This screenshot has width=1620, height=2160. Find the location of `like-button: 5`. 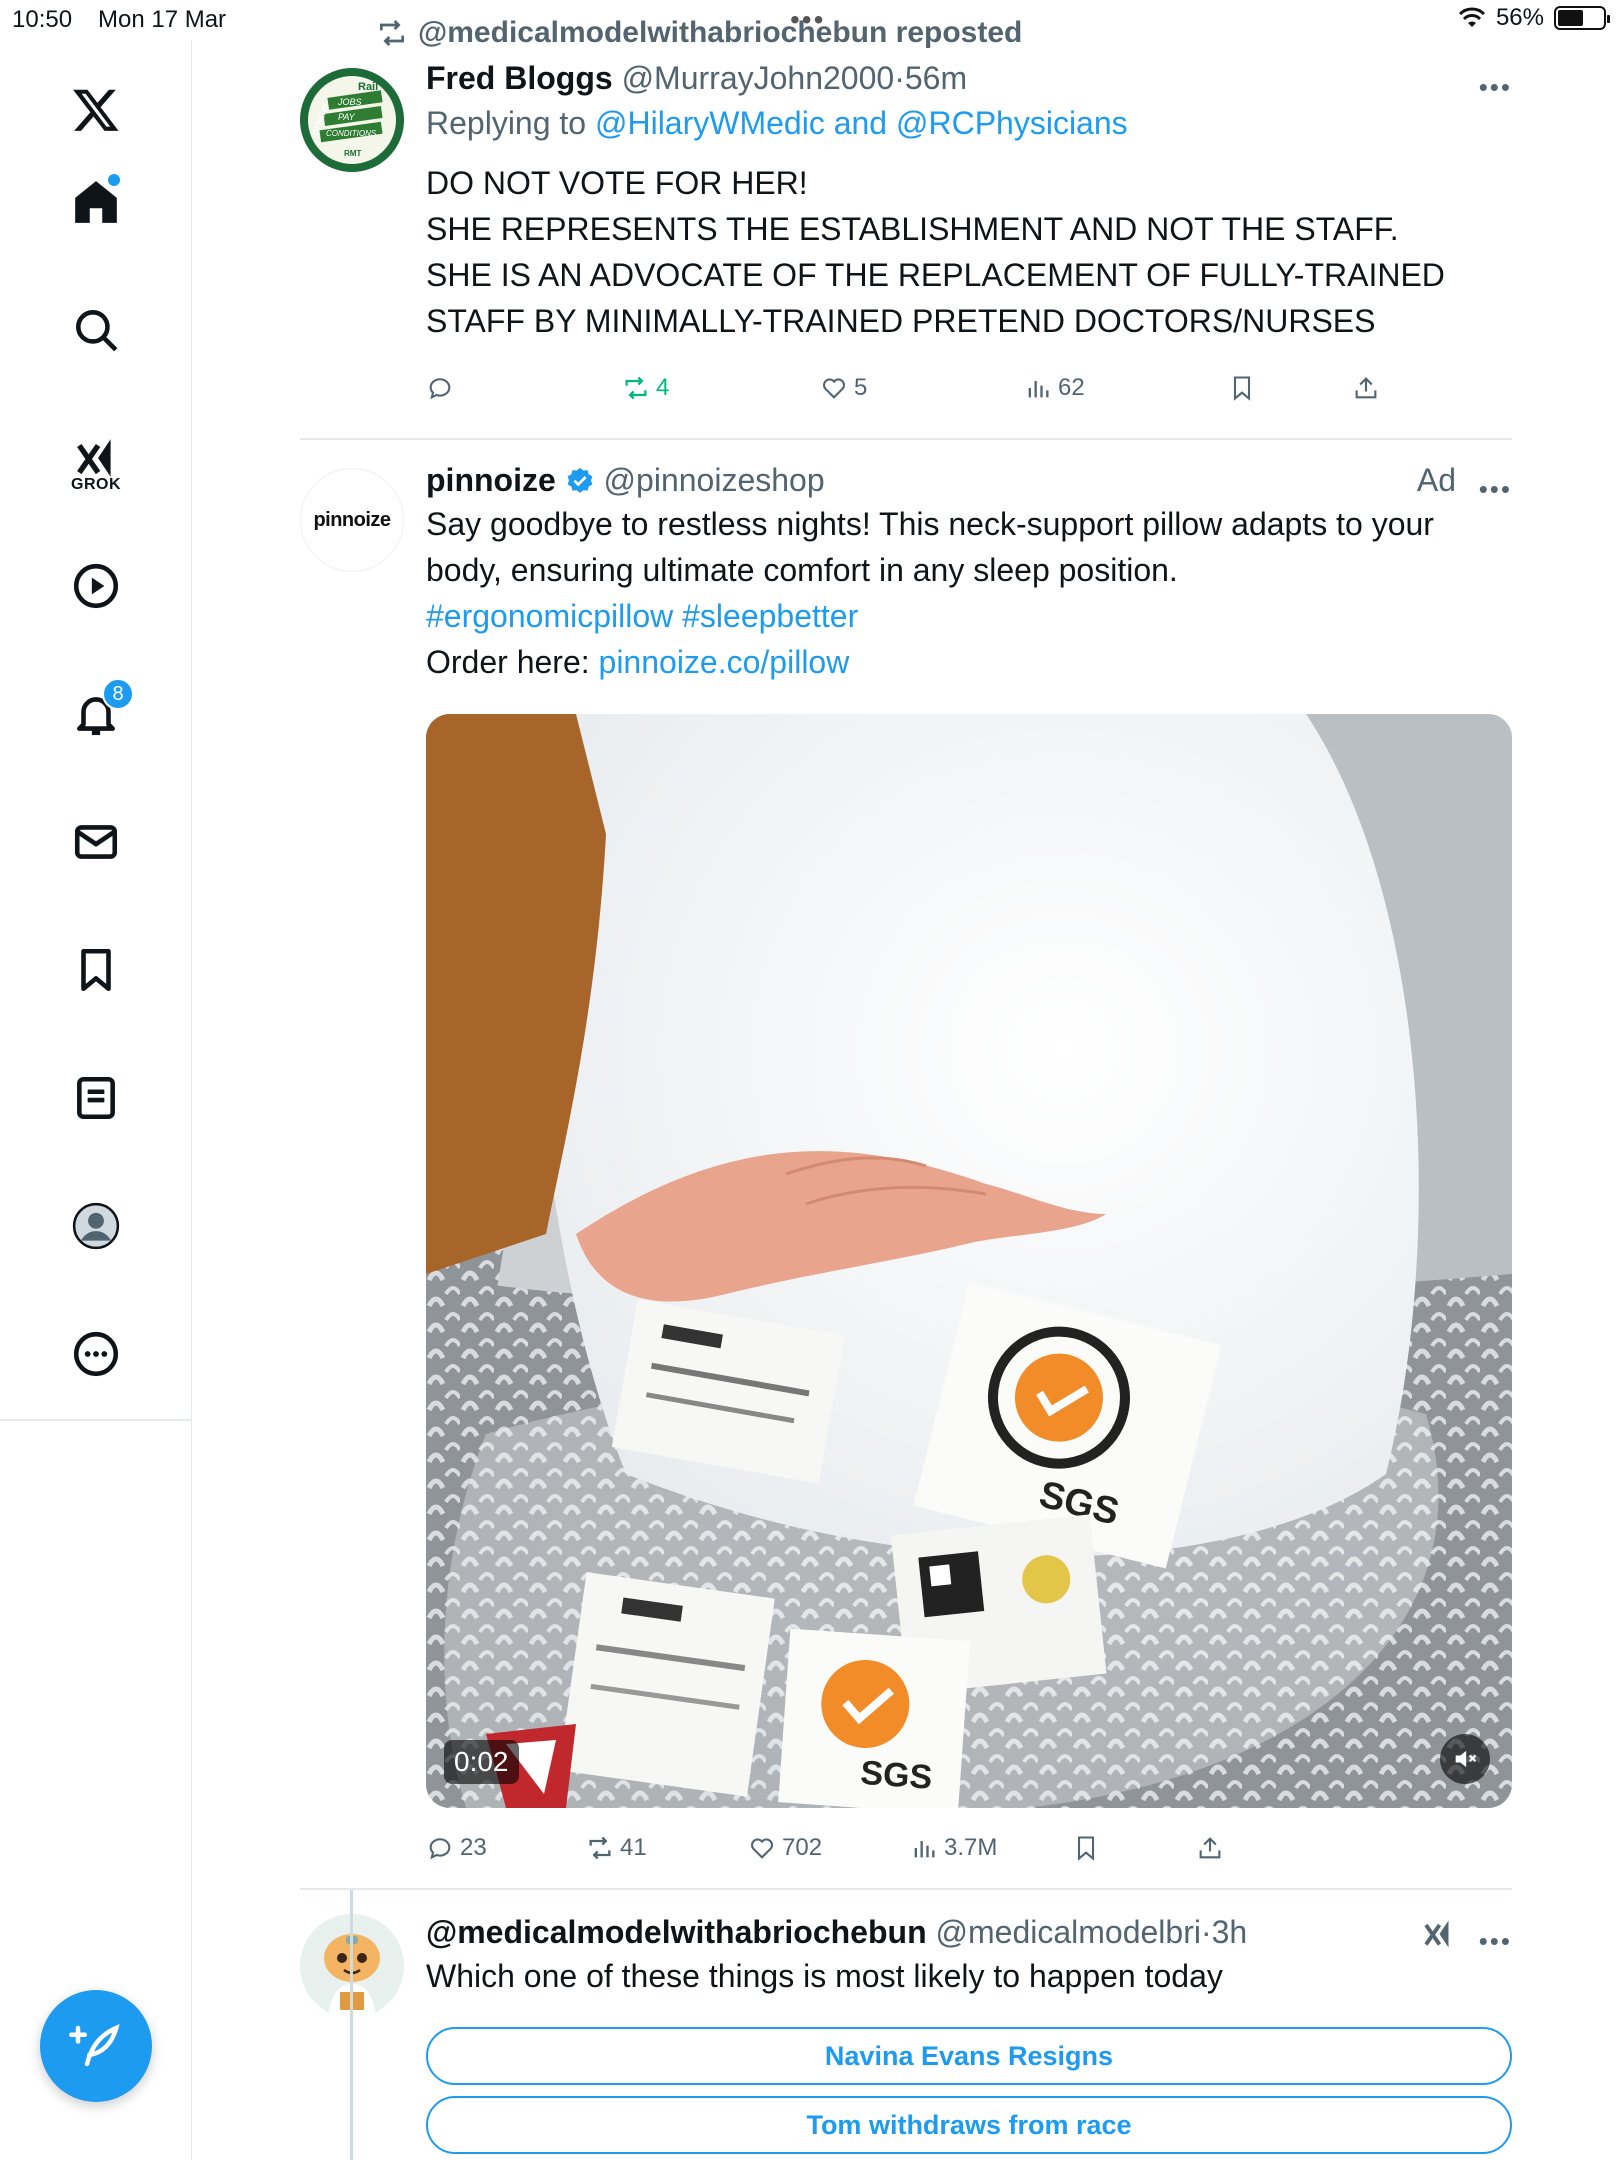

like-button: 5 is located at coordinates (843, 388).